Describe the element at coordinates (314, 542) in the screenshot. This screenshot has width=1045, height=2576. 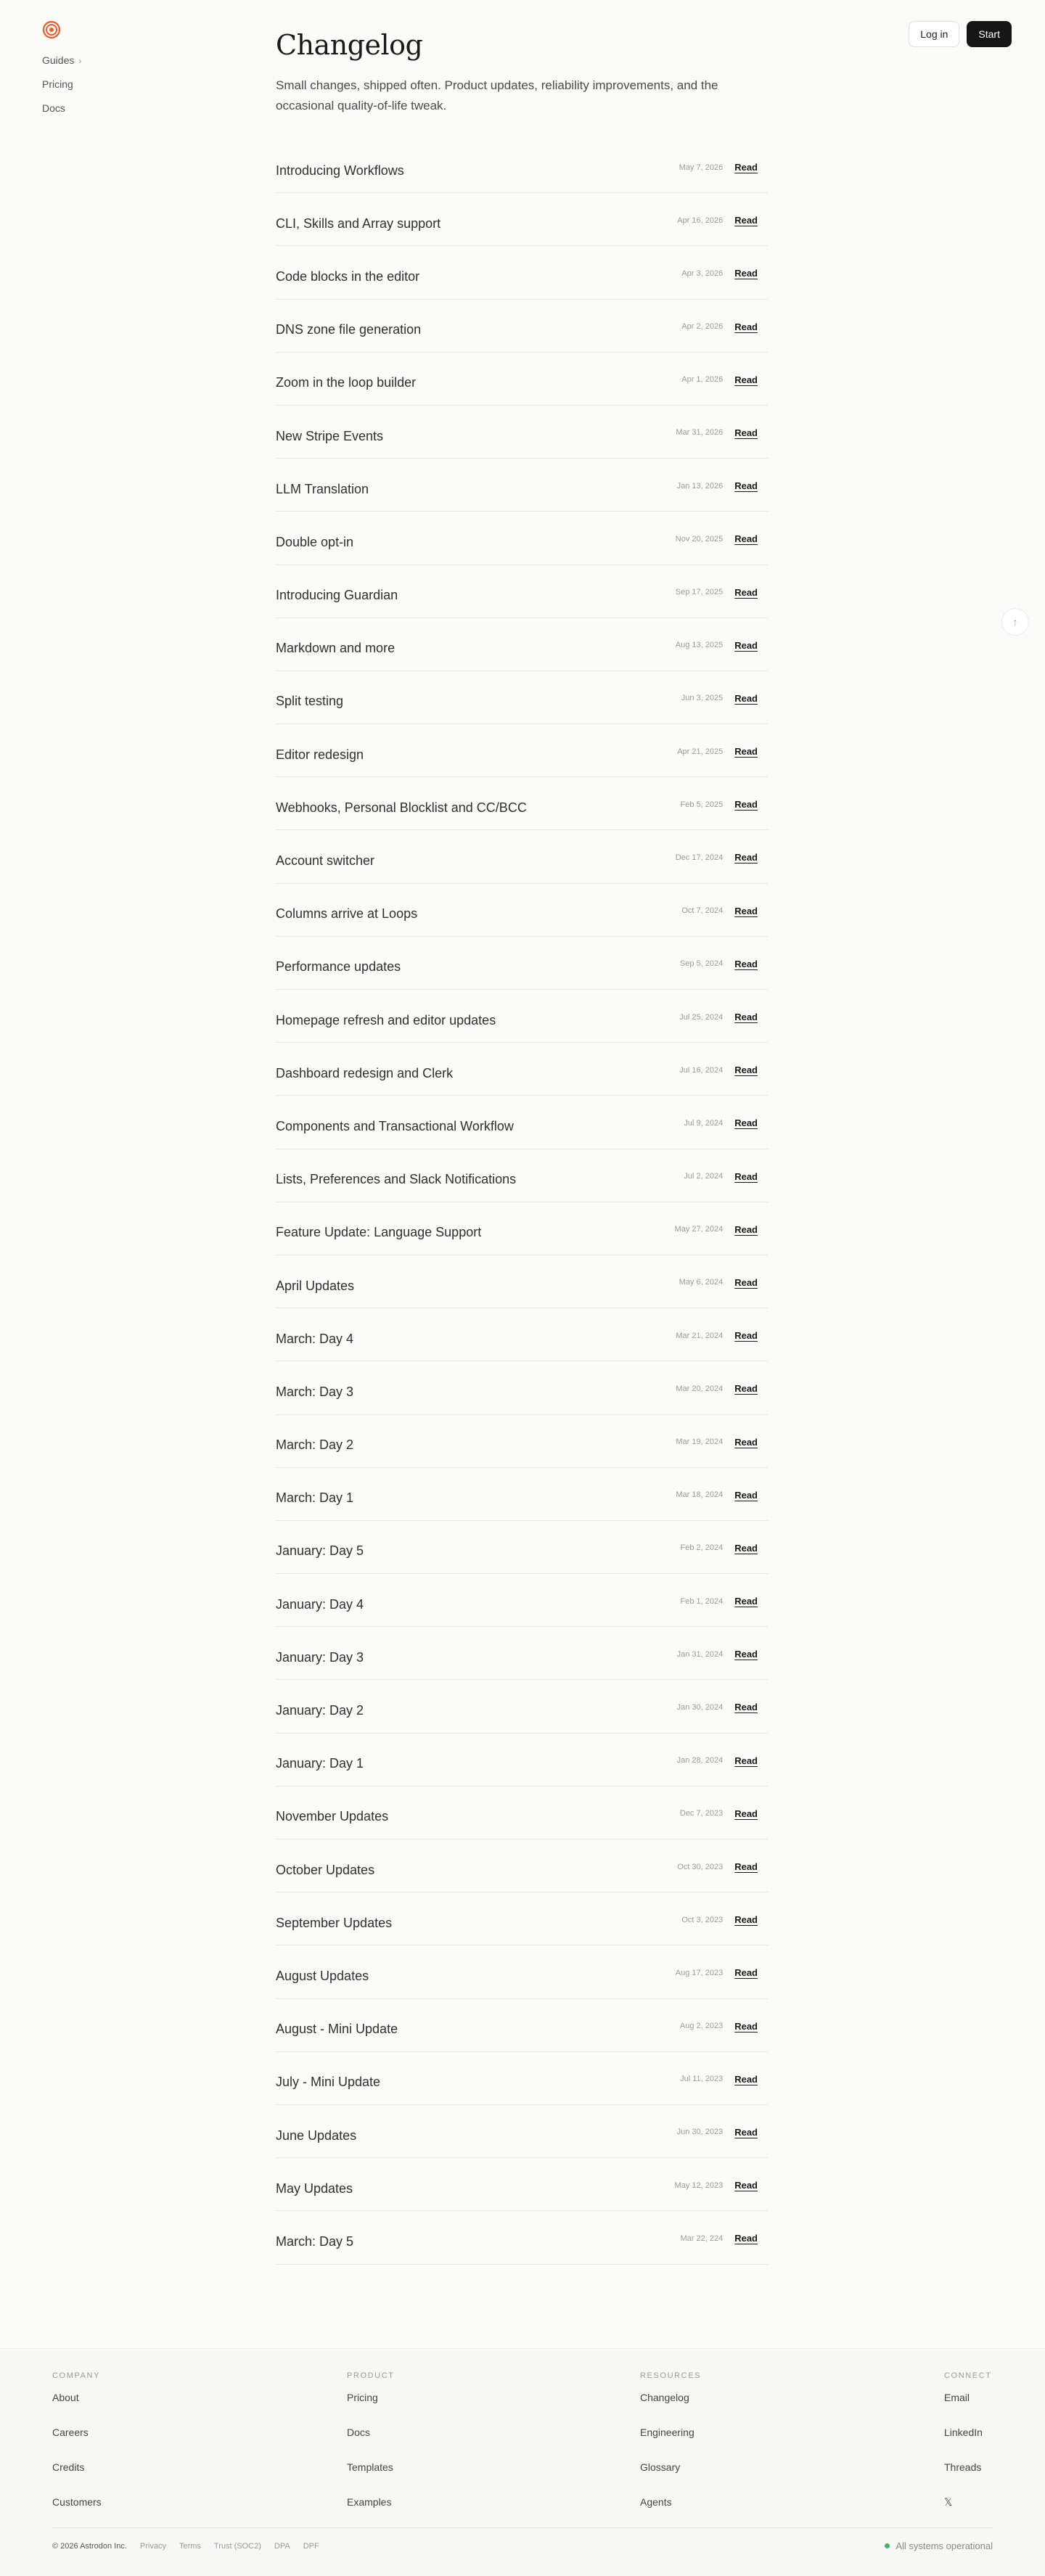
I see `entry-title: Double opt-in` at that location.